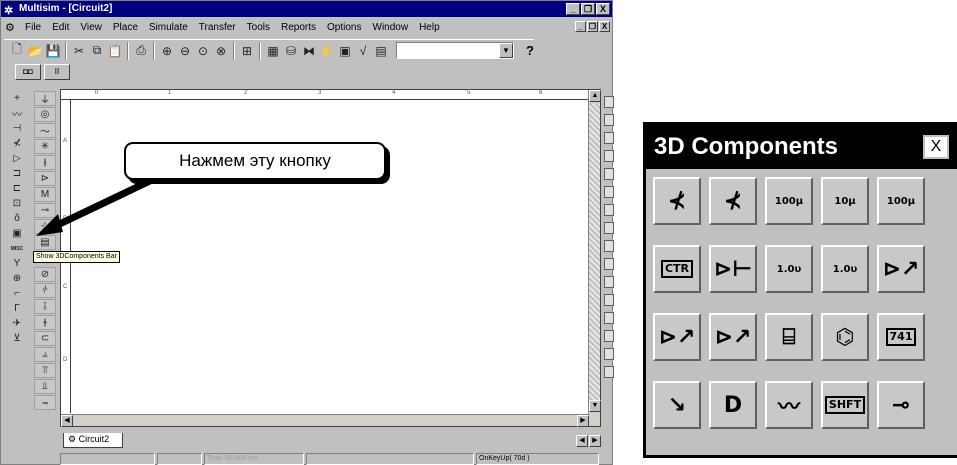 Image resolution: width=957 pixels, height=465 pixels. What do you see at coordinates (789, 269) in the screenshot?
I see `resistor-1-button: 1.0υ` at bounding box center [789, 269].